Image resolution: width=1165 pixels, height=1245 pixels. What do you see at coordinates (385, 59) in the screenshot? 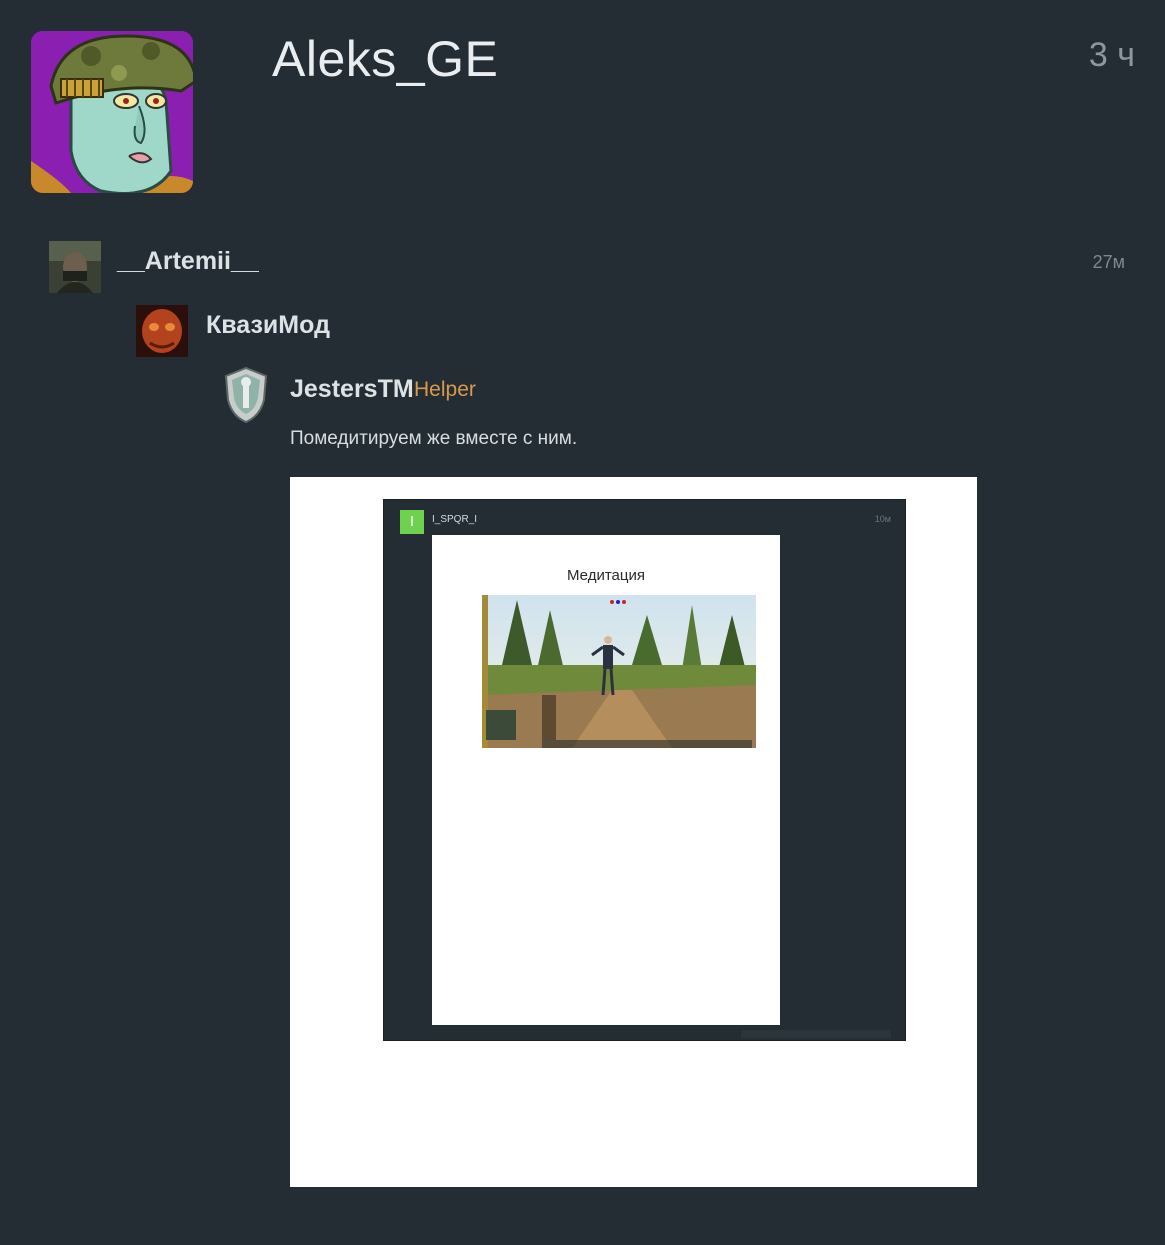
I see `post-author-name: Aleks_GE` at bounding box center [385, 59].